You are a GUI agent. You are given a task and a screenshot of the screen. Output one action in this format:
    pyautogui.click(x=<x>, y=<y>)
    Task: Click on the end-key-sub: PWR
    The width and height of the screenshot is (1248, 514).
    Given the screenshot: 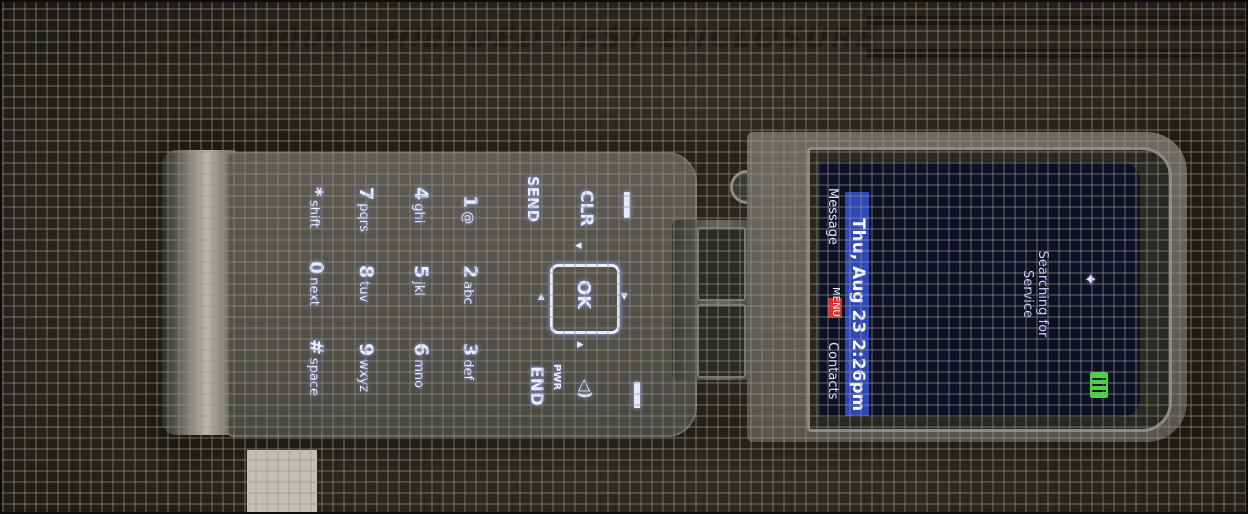 What is the action you would take?
    pyautogui.click(x=556, y=377)
    